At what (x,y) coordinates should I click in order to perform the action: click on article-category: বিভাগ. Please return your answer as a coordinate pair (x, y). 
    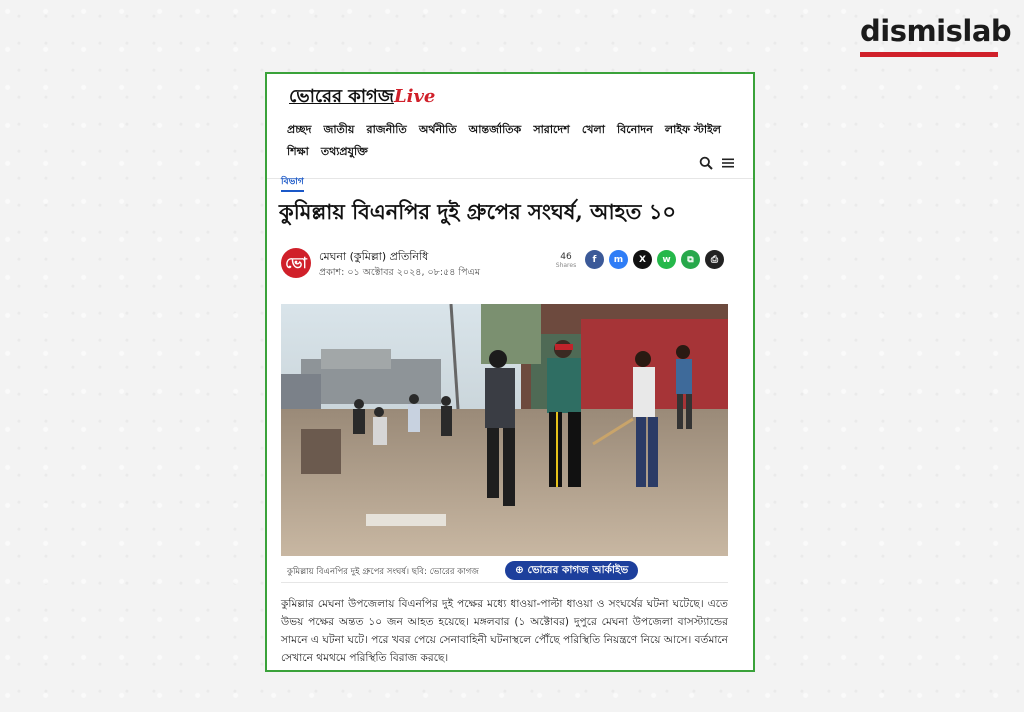
    Looking at the image, I should click on (292, 183).